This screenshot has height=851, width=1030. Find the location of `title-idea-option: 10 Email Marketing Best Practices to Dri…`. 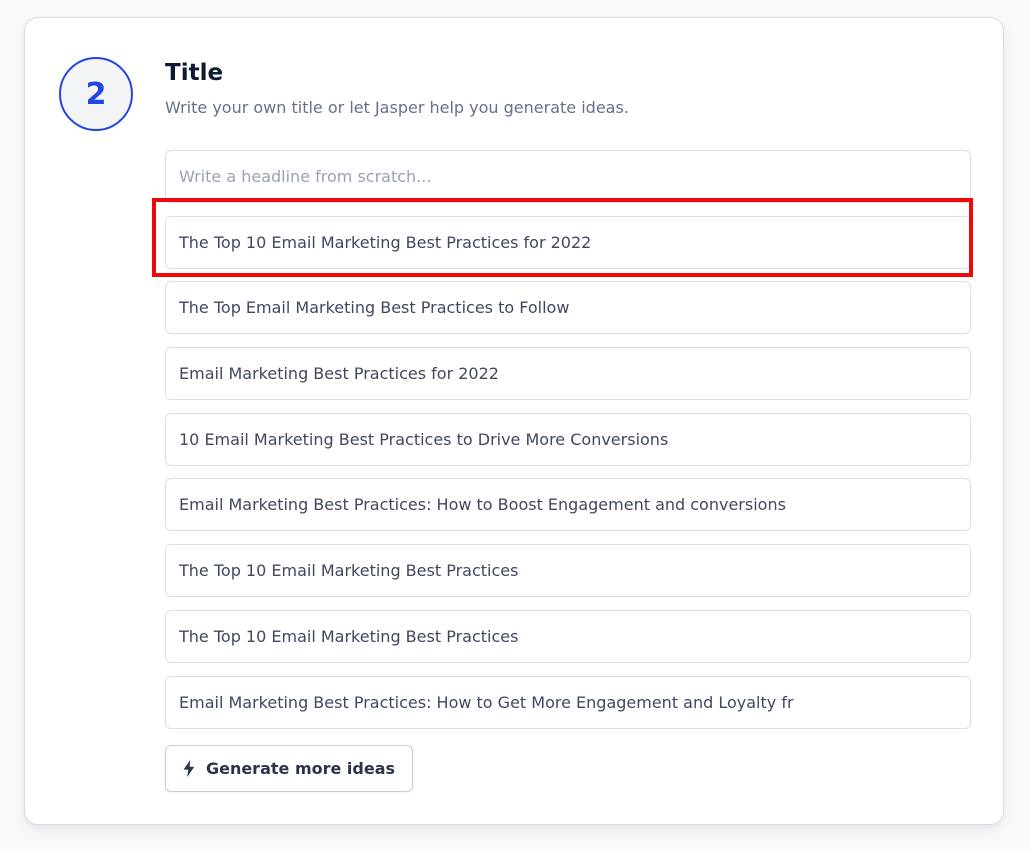

title-idea-option: 10 Email Marketing Best Practices to Dri… is located at coordinates (568, 439).